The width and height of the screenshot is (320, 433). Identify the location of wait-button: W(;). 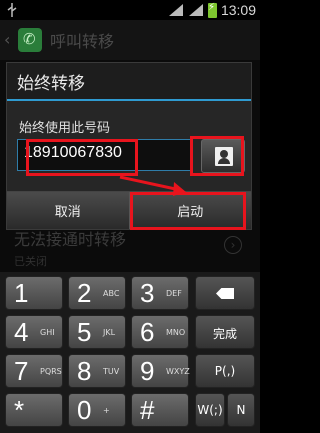
(210, 410).